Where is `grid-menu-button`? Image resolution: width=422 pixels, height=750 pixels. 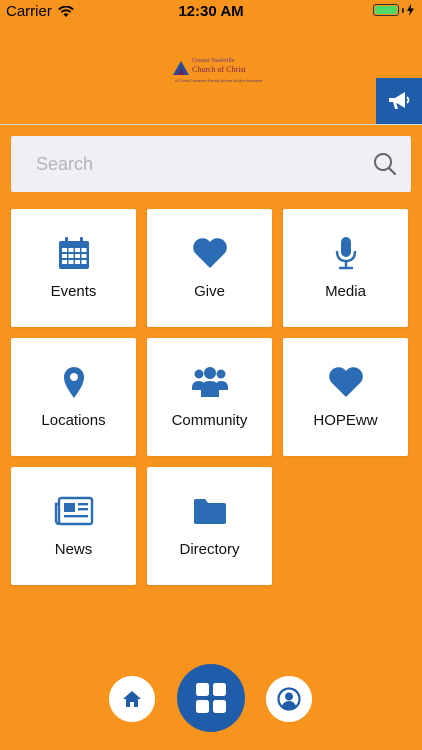 grid-menu-button is located at coordinates (211, 698).